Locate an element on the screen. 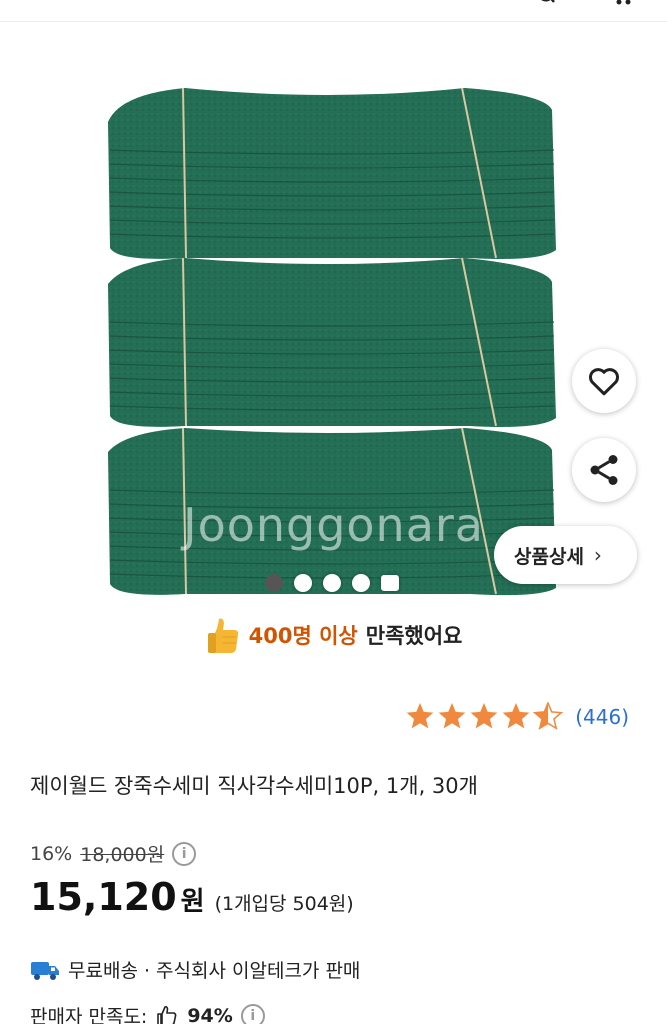 The height and width of the screenshot is (1024, 667). share-button is located at coordinates (604, 470).